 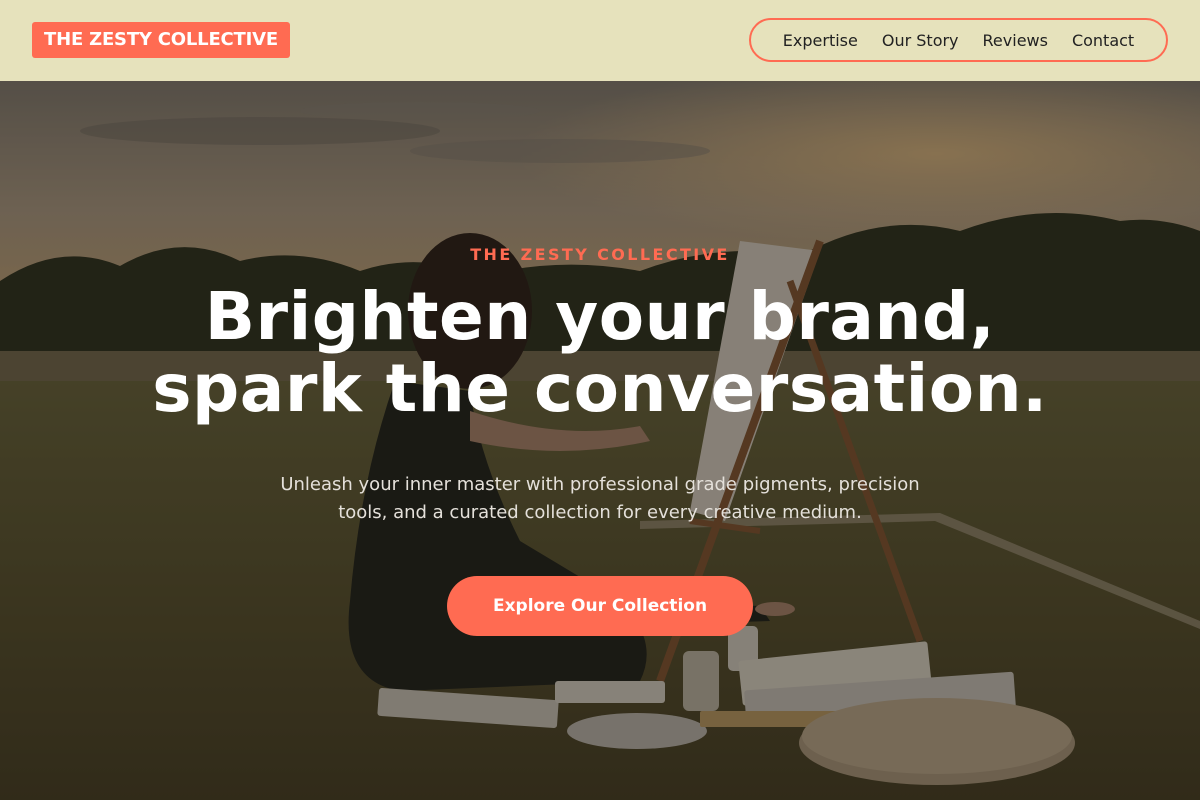 What do you see at coordinates (600, 254) in the screenshot?
I see `hero-eyebrow: THE ZESTY COLLECTIVE` at bounding box center [600, 254].